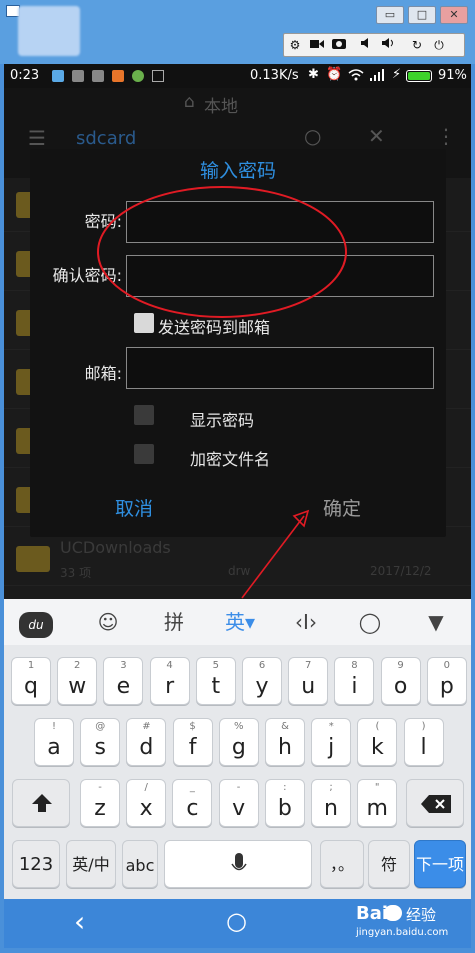 This screenshot has width=475, height=953. Describe the element at coordinates (174, 622) in the screenshot. I see `pinyin-mode-button: 拼` at that location.